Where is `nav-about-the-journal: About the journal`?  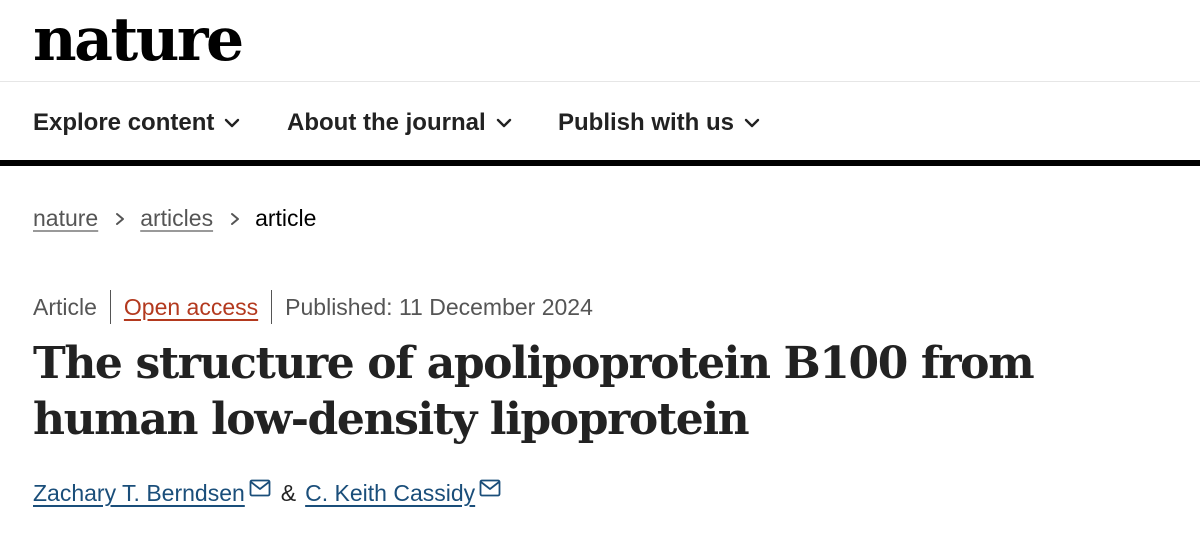
nav-about-the-journal: About the journal is located at coordinates (399, 123).